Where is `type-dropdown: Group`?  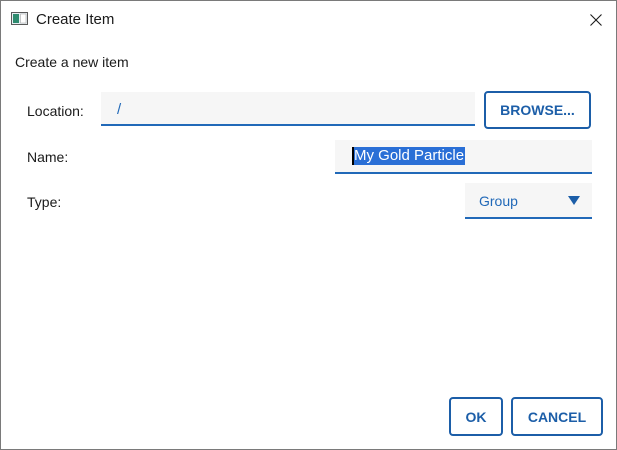 type-dropdown: Group is located at coordinates (528, 201).